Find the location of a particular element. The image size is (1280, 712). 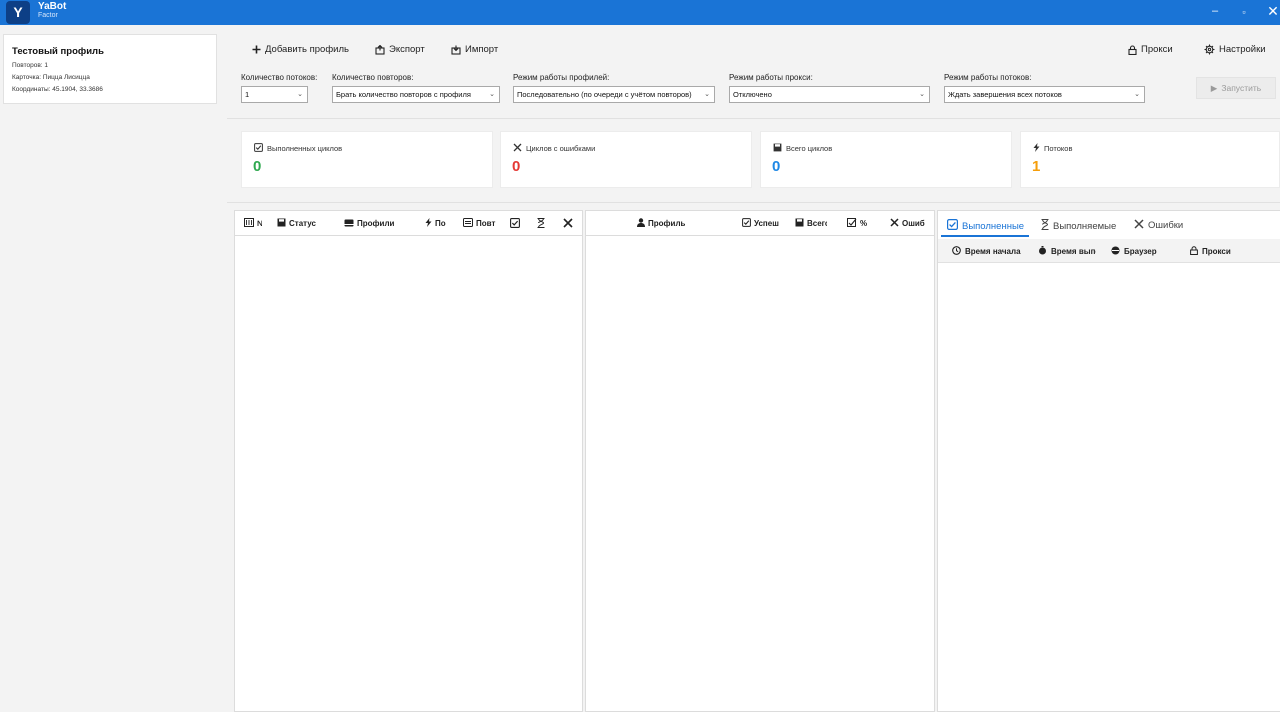

column-duration: Время выпо is located at coordinates (1067, 251).